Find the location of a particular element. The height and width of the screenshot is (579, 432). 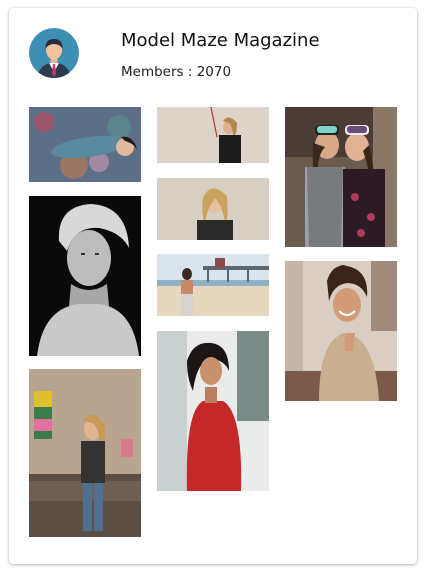

photo-woman-lying-on-patterned-blanket is located at coordinates (85, 144).